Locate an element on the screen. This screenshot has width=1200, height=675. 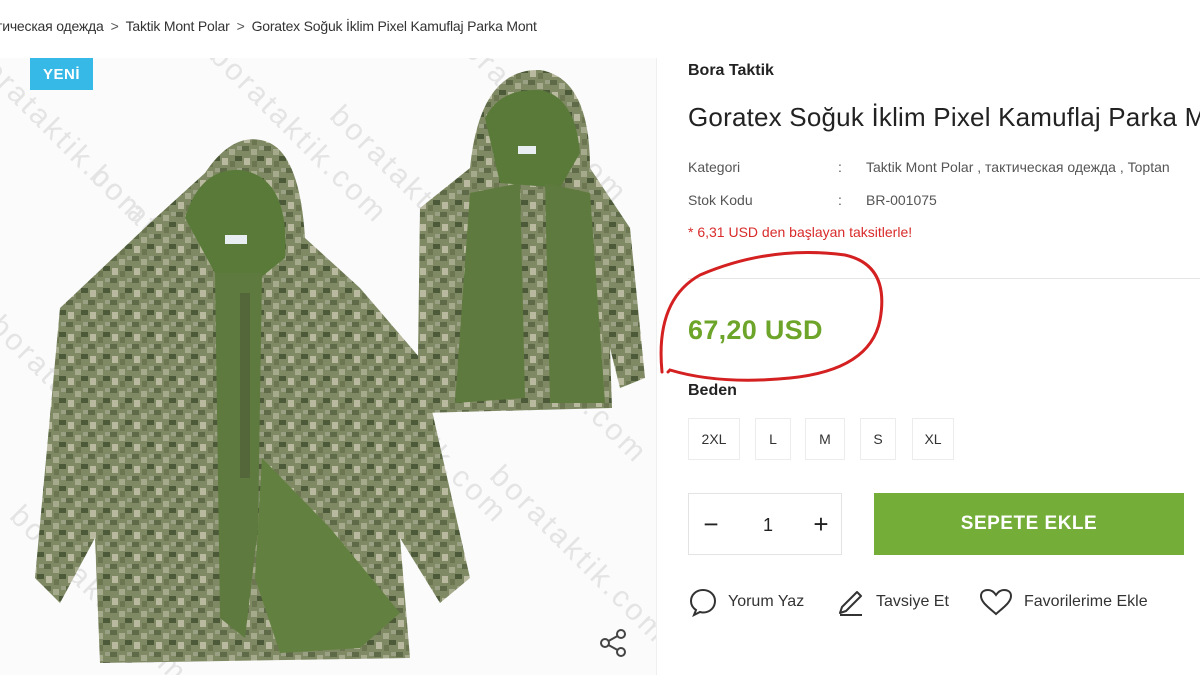
quantity-stepper: − + is located at coordinates (765, 524).